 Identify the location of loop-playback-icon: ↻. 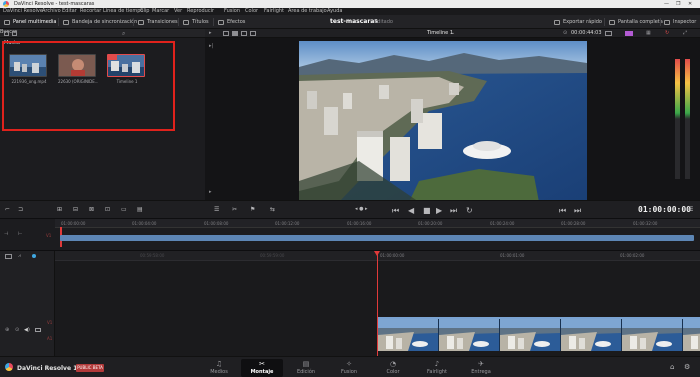
(469, 210).